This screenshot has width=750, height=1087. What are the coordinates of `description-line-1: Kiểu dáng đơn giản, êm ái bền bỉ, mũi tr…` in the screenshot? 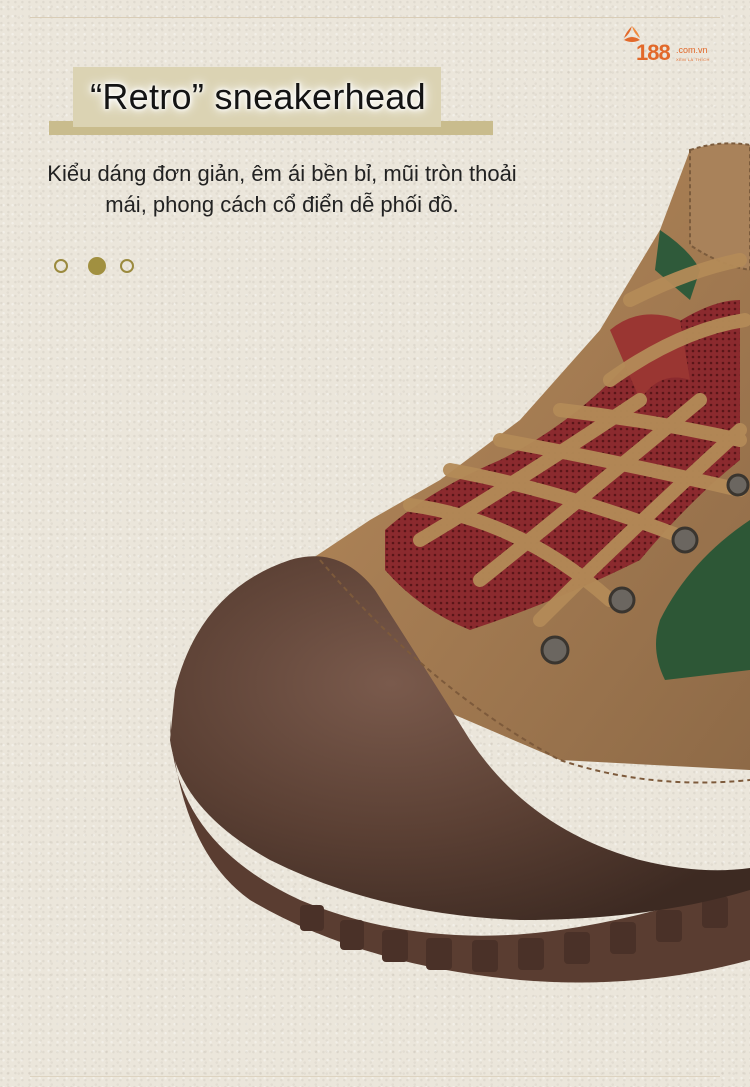 It's located at (282, 173).